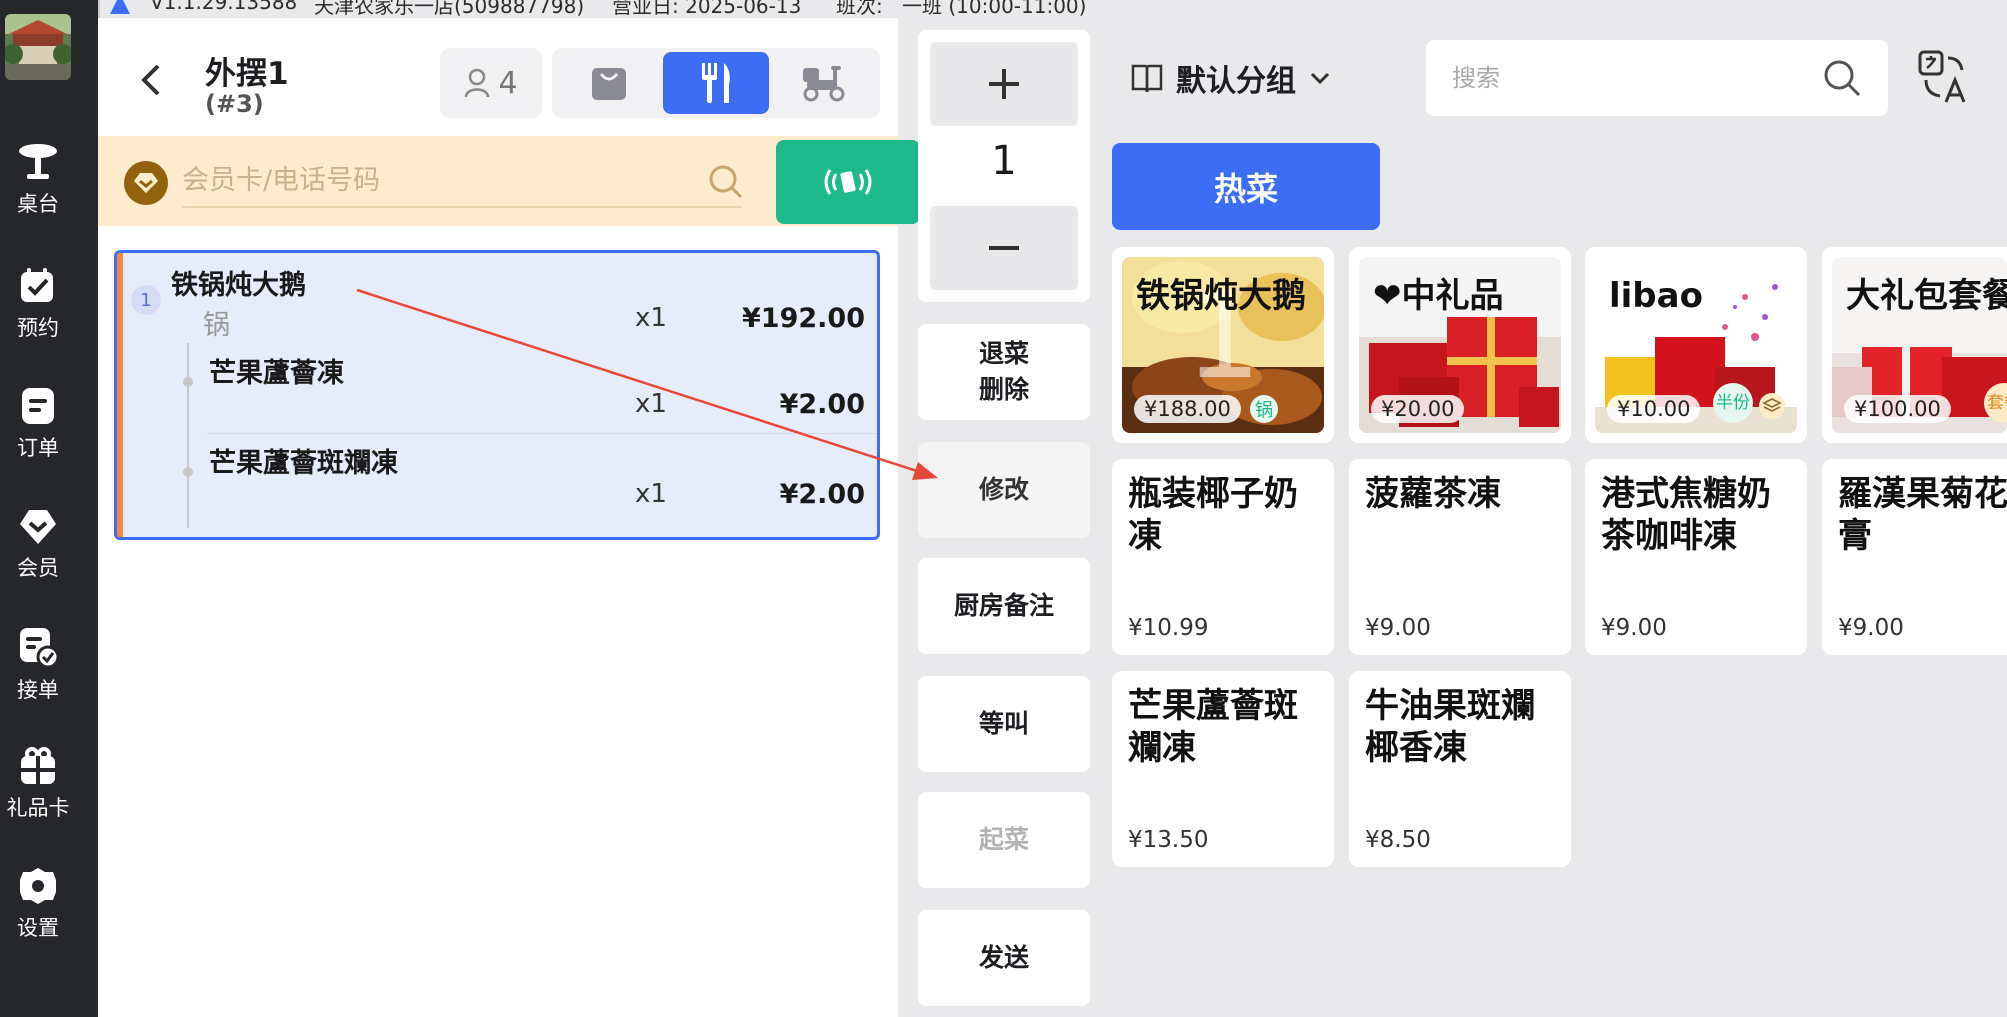  I want to click on table-name: 外摆1, so click(247, 74).